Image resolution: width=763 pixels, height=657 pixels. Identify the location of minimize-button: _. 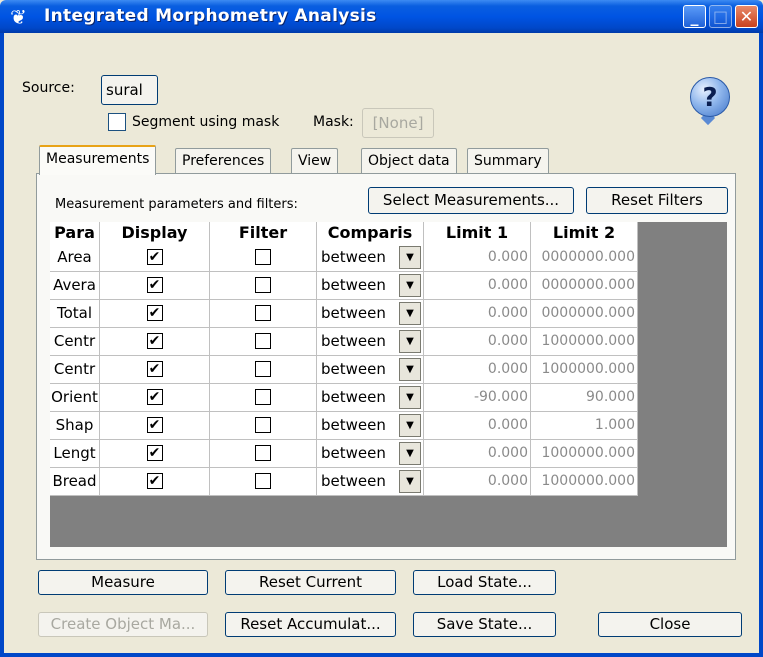
(694, 16).